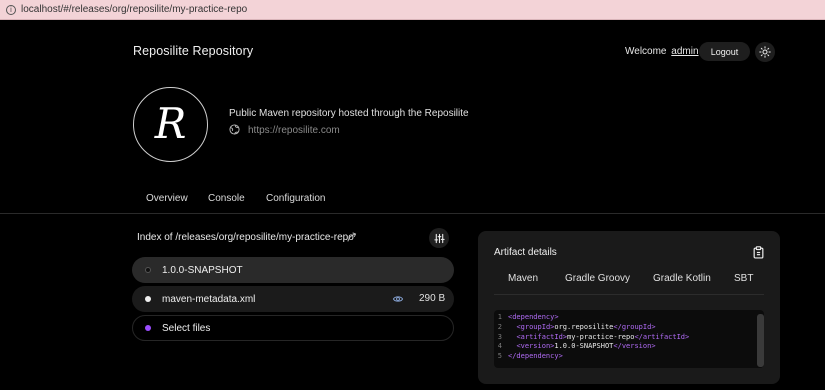  I want to click on code-line: 5 </dependency>, so click(629, 357).